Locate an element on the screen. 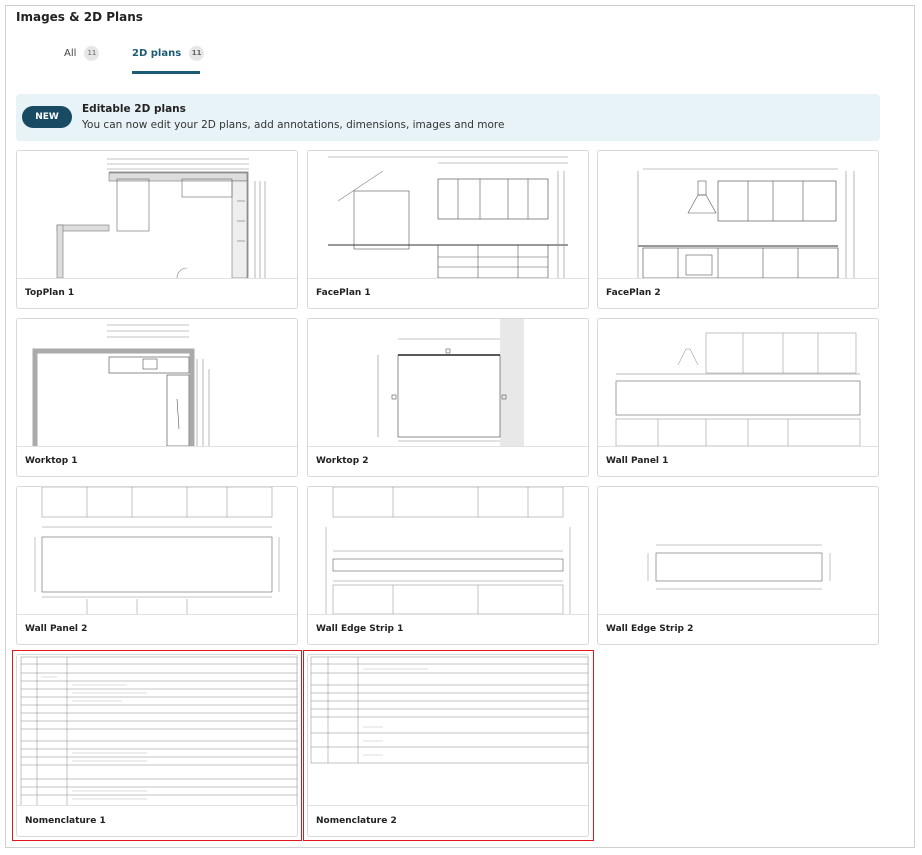  plan-card-topplan-1: TopPlan 1 is located at coordinates (157, 229).